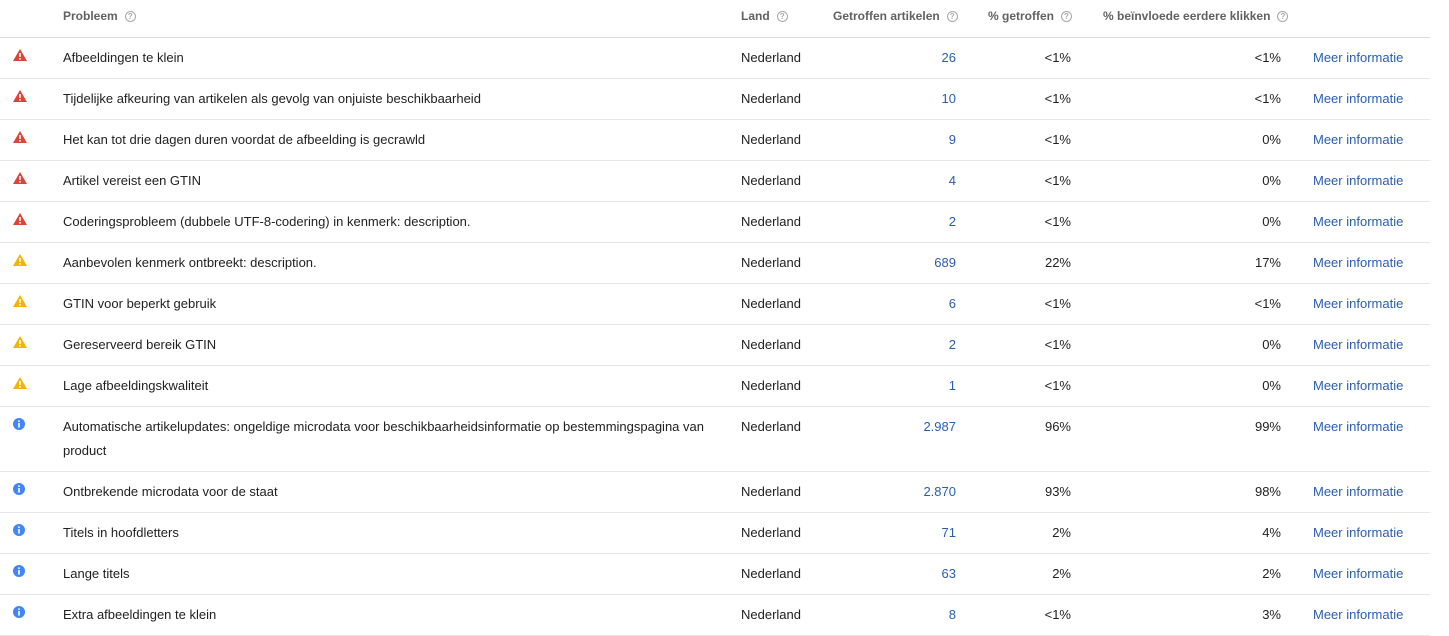 This screenshot has height=636, width=1449. What do you see at coordinates (945, 263) in the screenshot?
I see `affected-count-link: 689` at bounding box center [945, 263].